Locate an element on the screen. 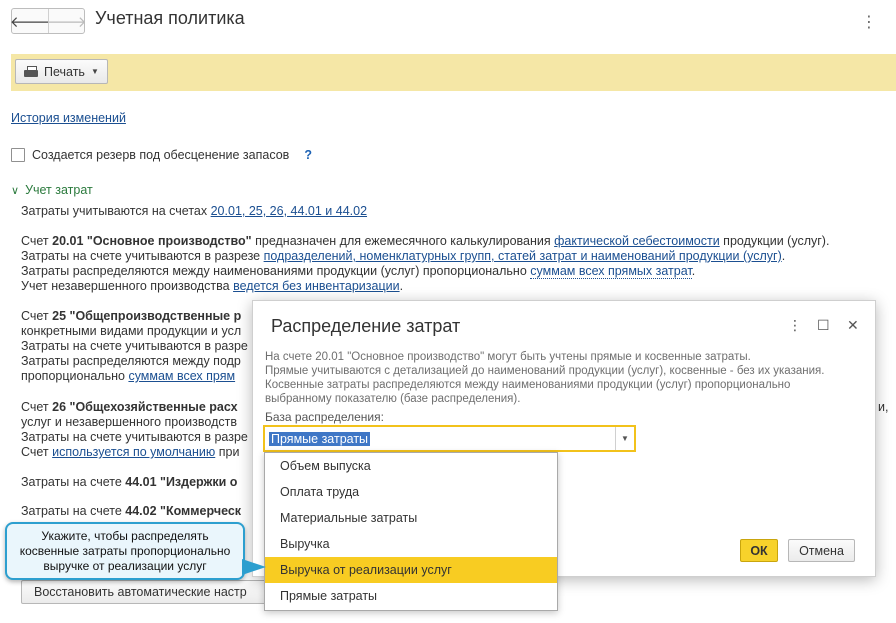 The height and width of the screenshot is (623, 896). base-label: База распределения: is located at coordinates (324, 417).